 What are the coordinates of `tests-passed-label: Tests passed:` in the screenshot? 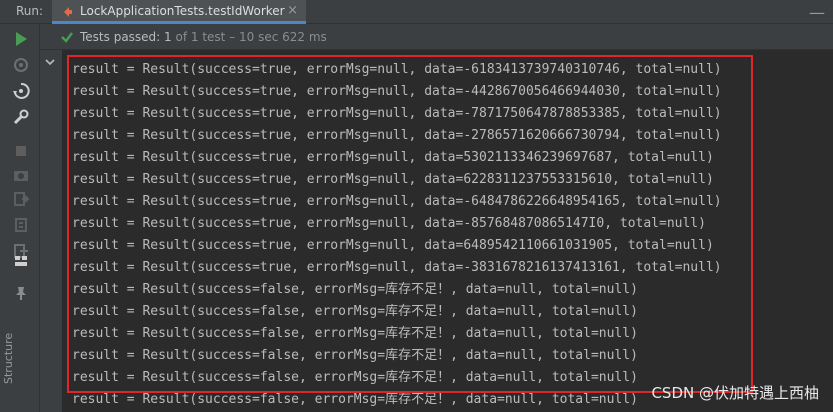 It's located at (120, 37).